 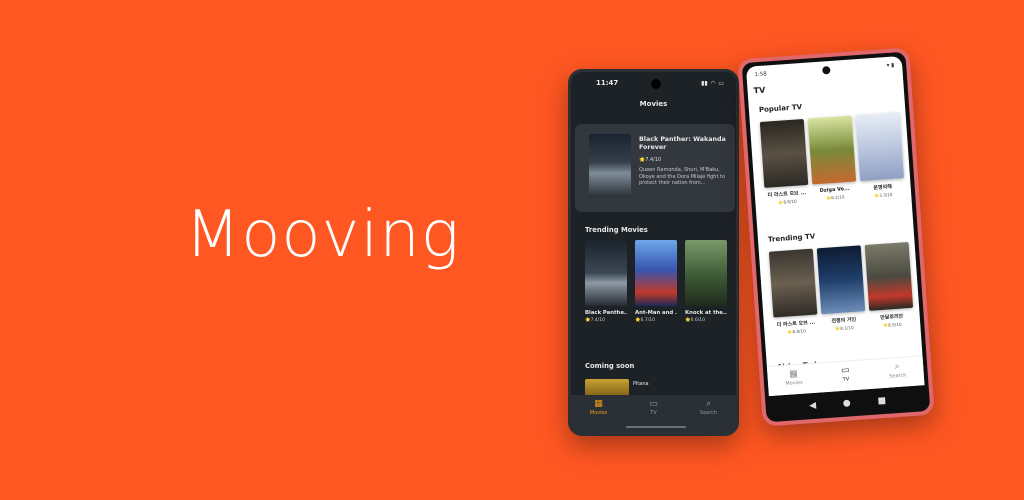 I want to click on coming-soon-title: Pitana, so click(x=641, y=384).